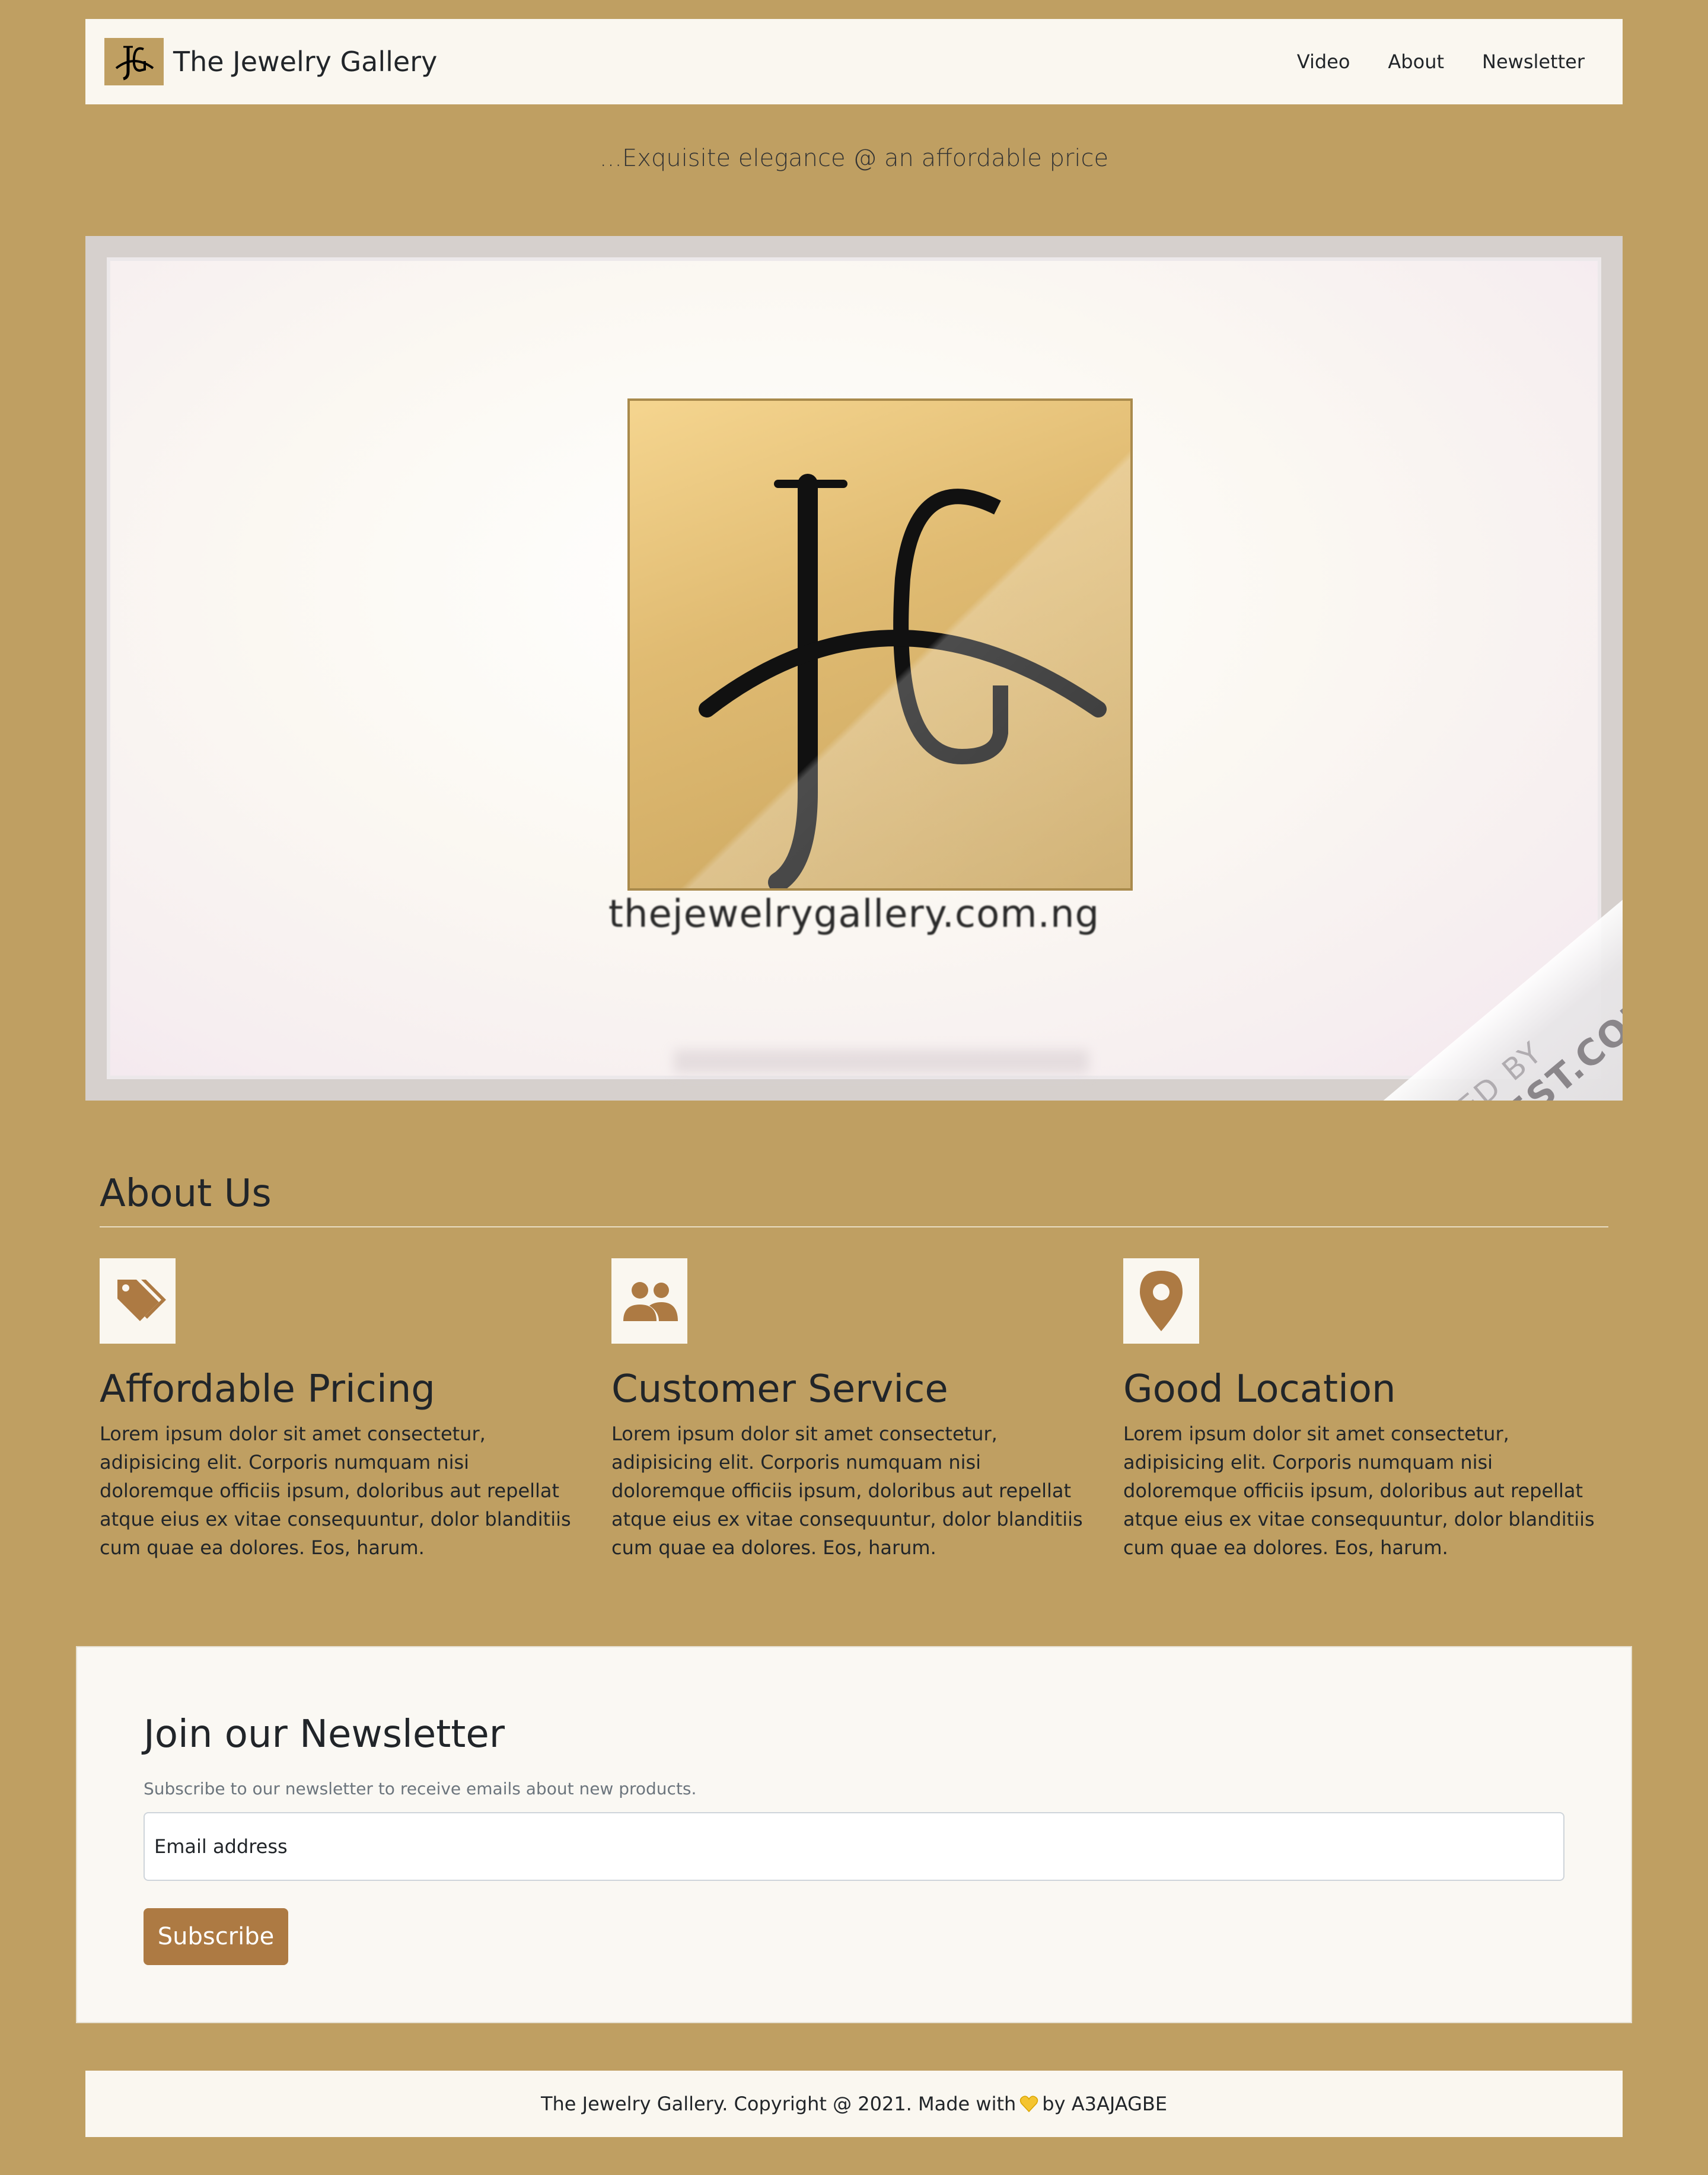 Image resolution: width=1708 pixels, height=2175 pixels. Describe the element at coordinates (186, 1194) in the screenshot. I see `about-title: About Us` at that location.